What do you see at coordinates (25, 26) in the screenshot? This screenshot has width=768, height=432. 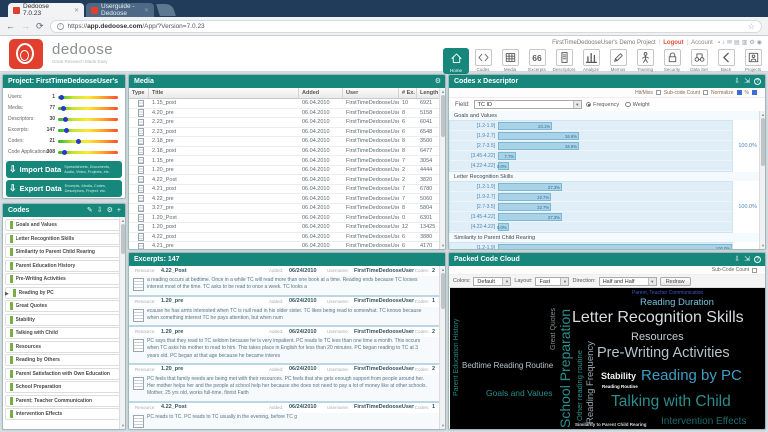 I see `forward-icon: →` at bounding box center [25, 26].